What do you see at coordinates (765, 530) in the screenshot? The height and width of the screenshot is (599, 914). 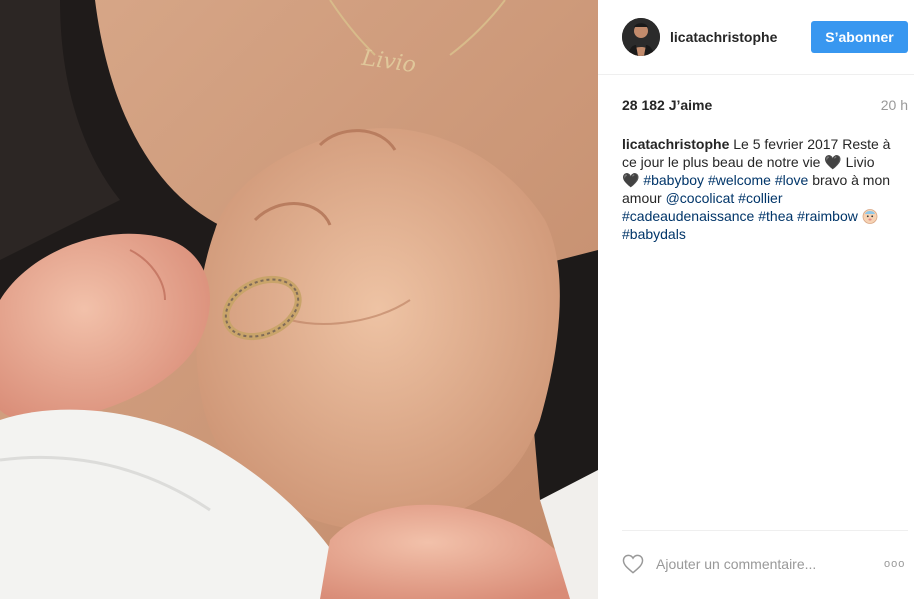 I see `divider` at bounding box center [765, 530].